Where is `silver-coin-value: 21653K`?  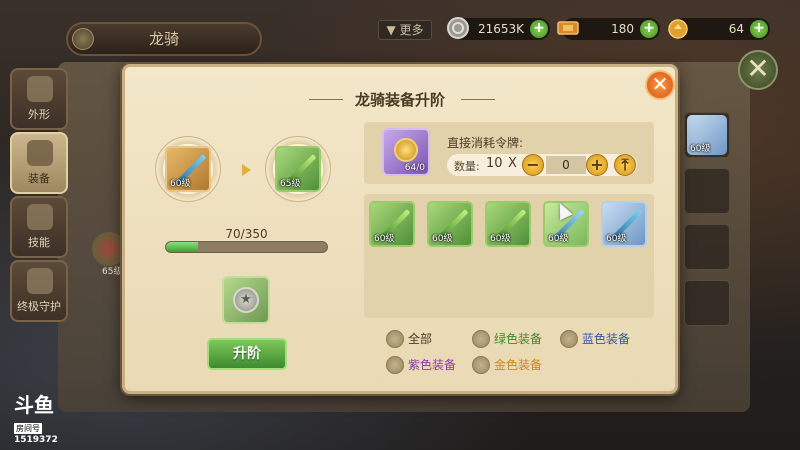
silver-coin-value: 21653K is located at coordinates (500, 29).